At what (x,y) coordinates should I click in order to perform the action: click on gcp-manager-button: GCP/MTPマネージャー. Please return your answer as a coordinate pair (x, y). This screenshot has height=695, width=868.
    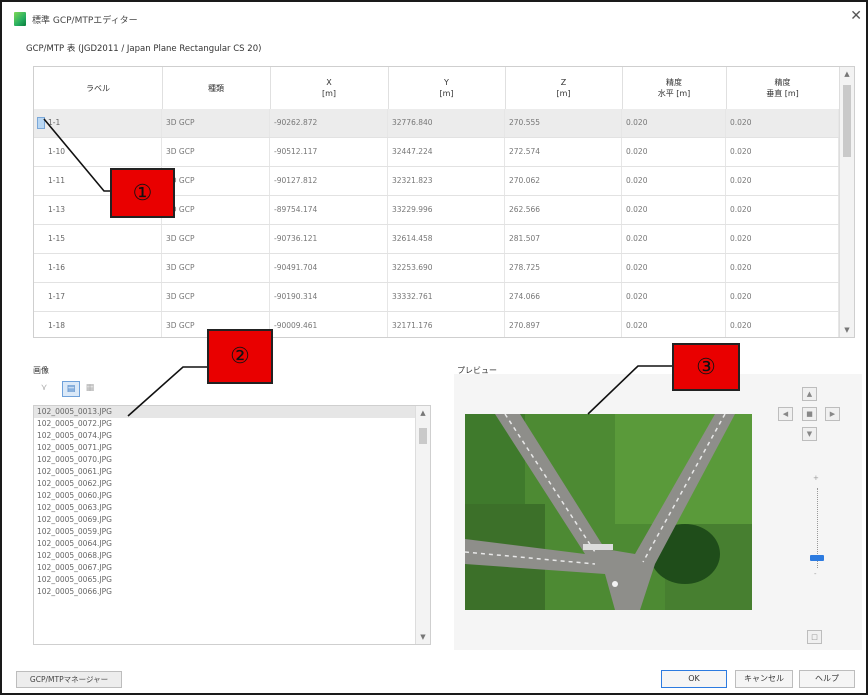
    Looking at the image, I should click on (69, 679).